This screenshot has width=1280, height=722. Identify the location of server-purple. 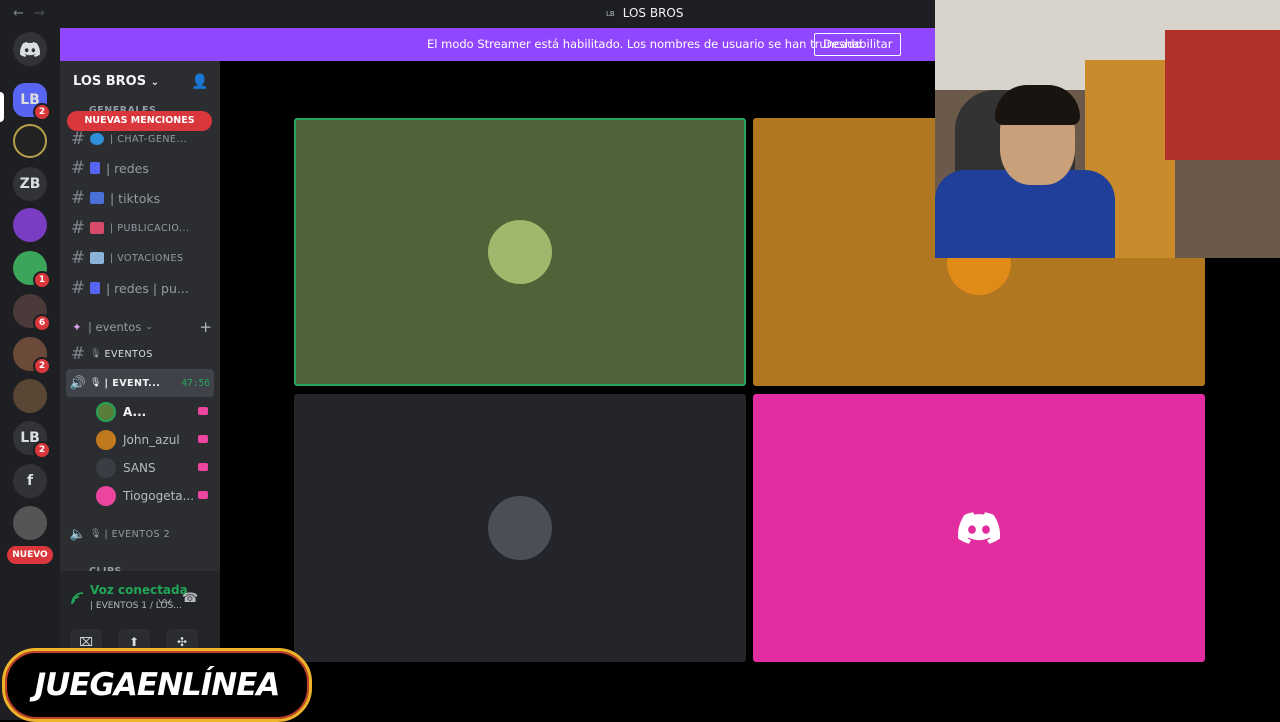
(30, 225).